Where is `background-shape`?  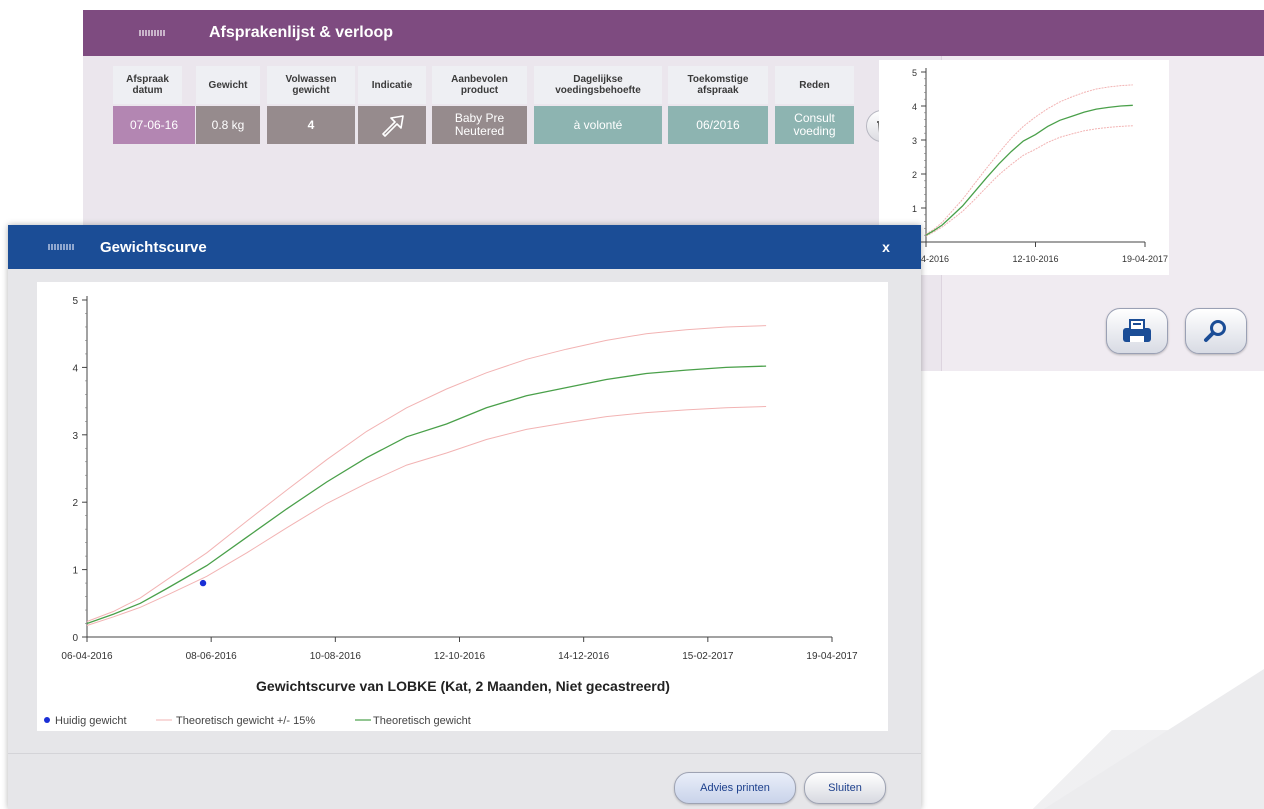
background-shape is located at coordinates (1110, 769).